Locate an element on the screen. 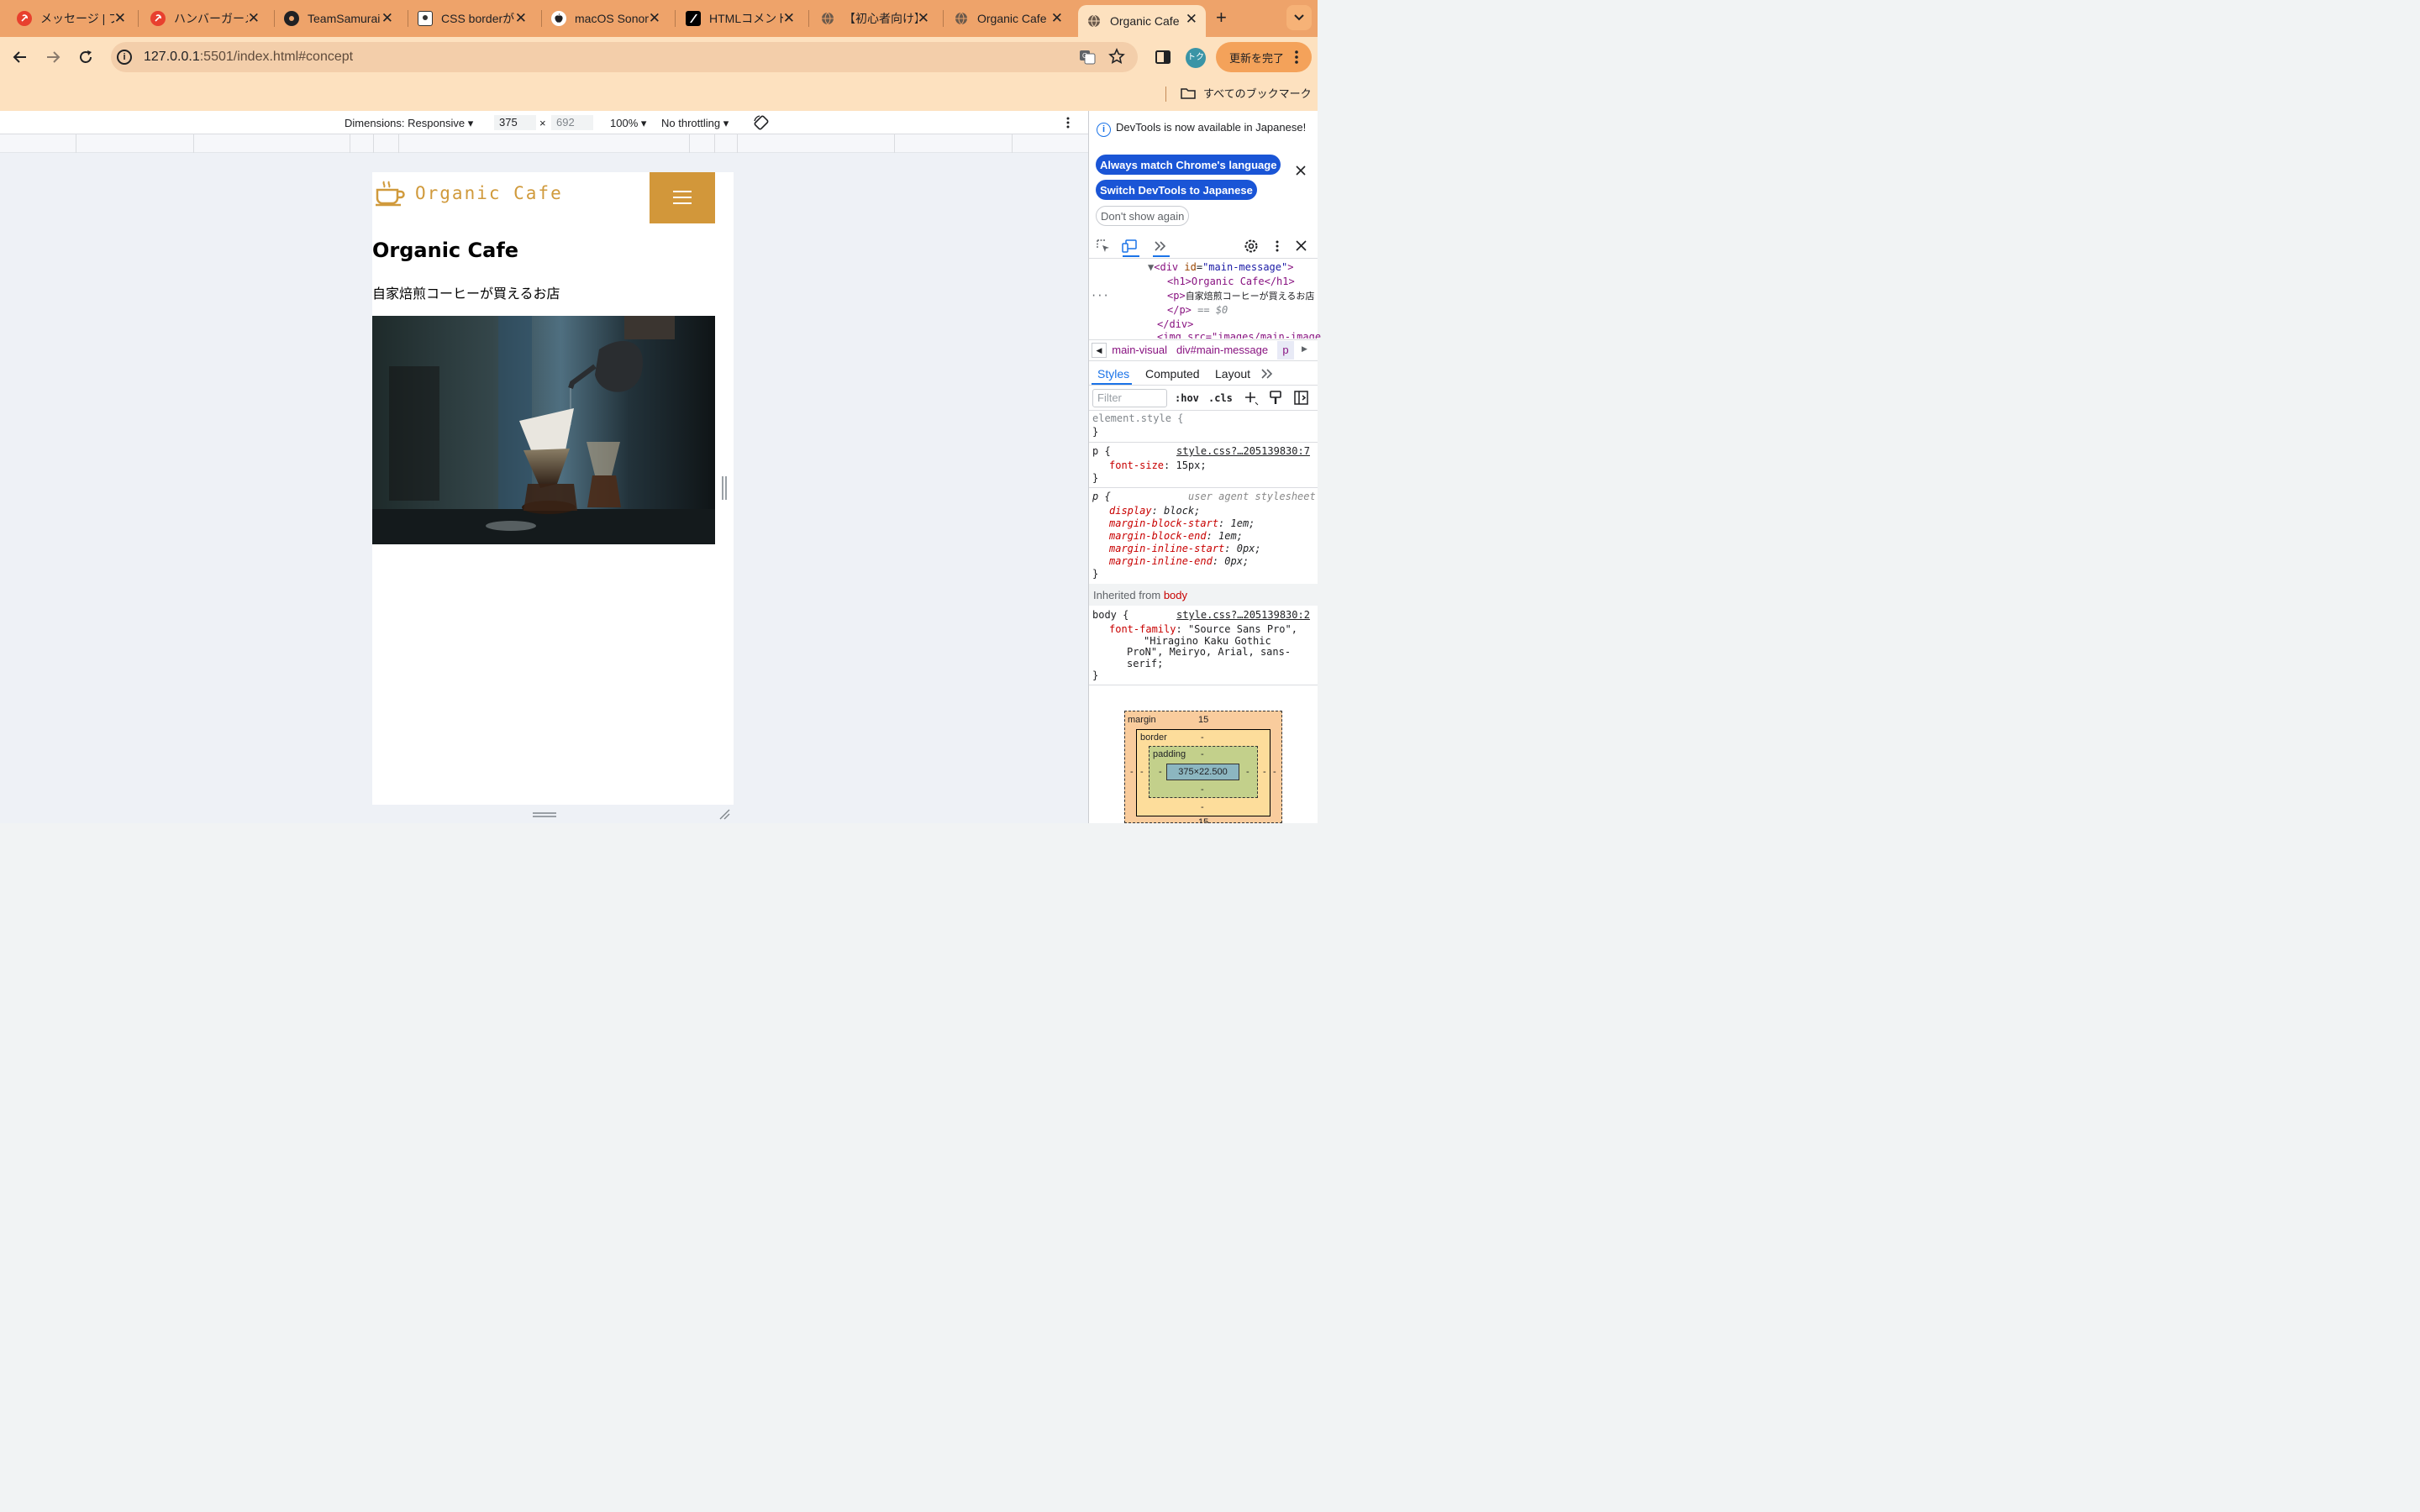  resize-handle-right is located at coordinates (722, 488).